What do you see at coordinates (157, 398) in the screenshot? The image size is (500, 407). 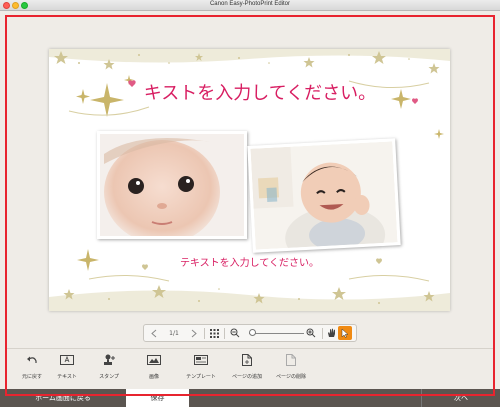 I see `save-button: 保存` at bounding box center [157, 398].